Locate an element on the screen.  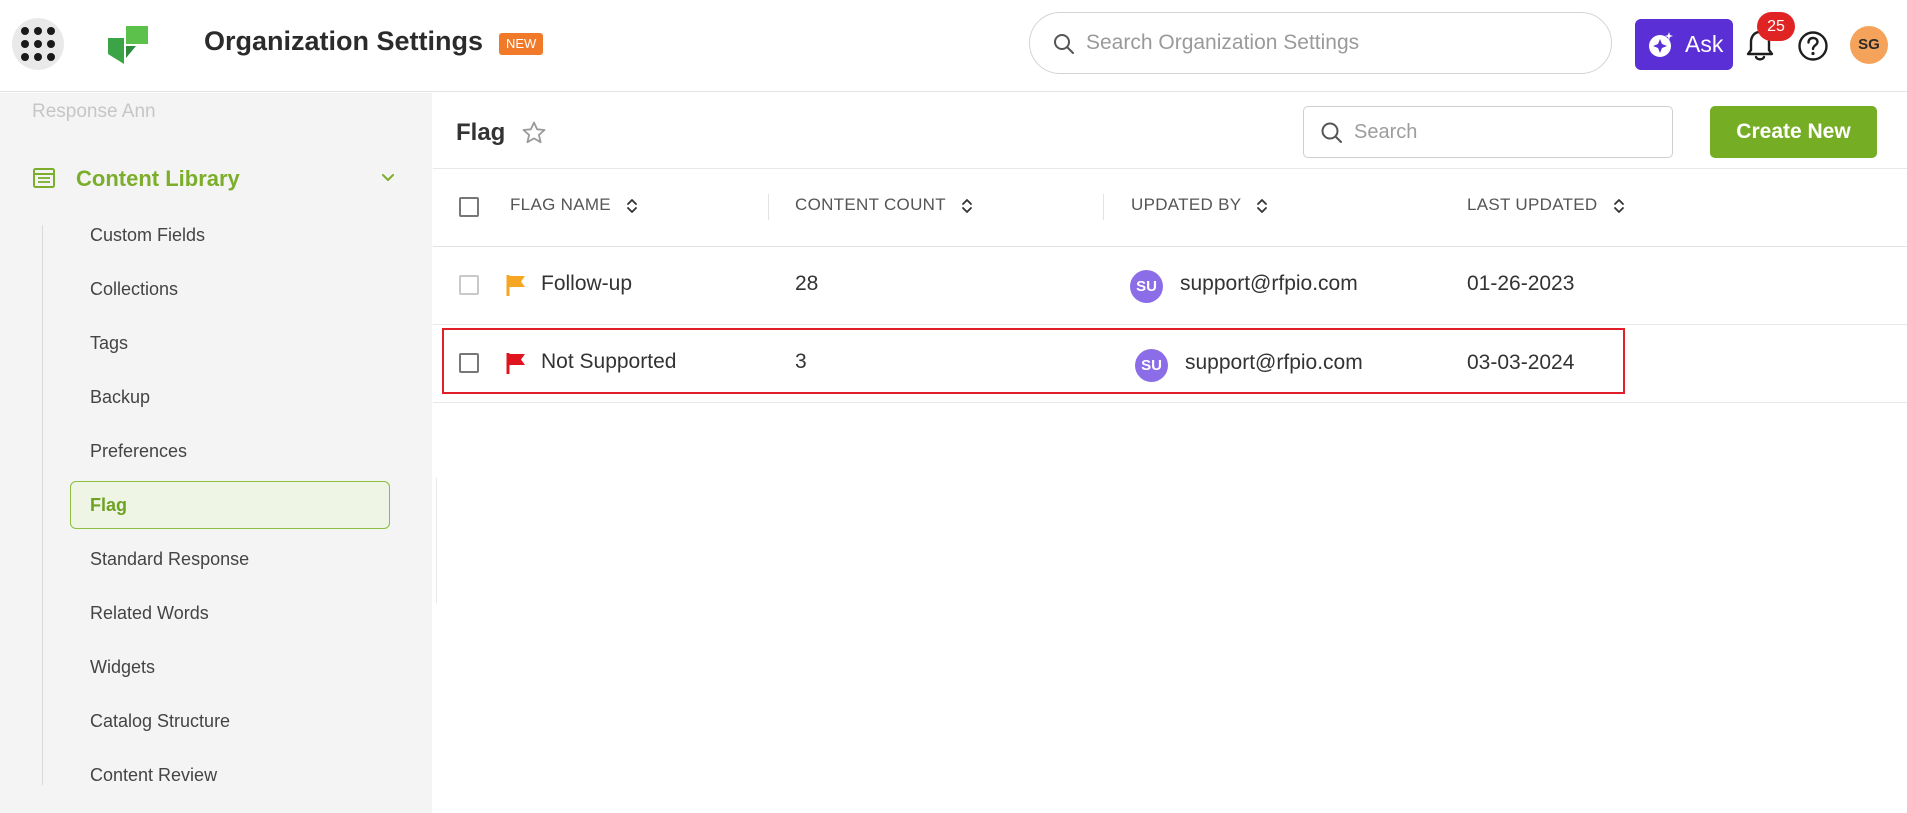
global-search-input is located at coordinates (1336, 43).